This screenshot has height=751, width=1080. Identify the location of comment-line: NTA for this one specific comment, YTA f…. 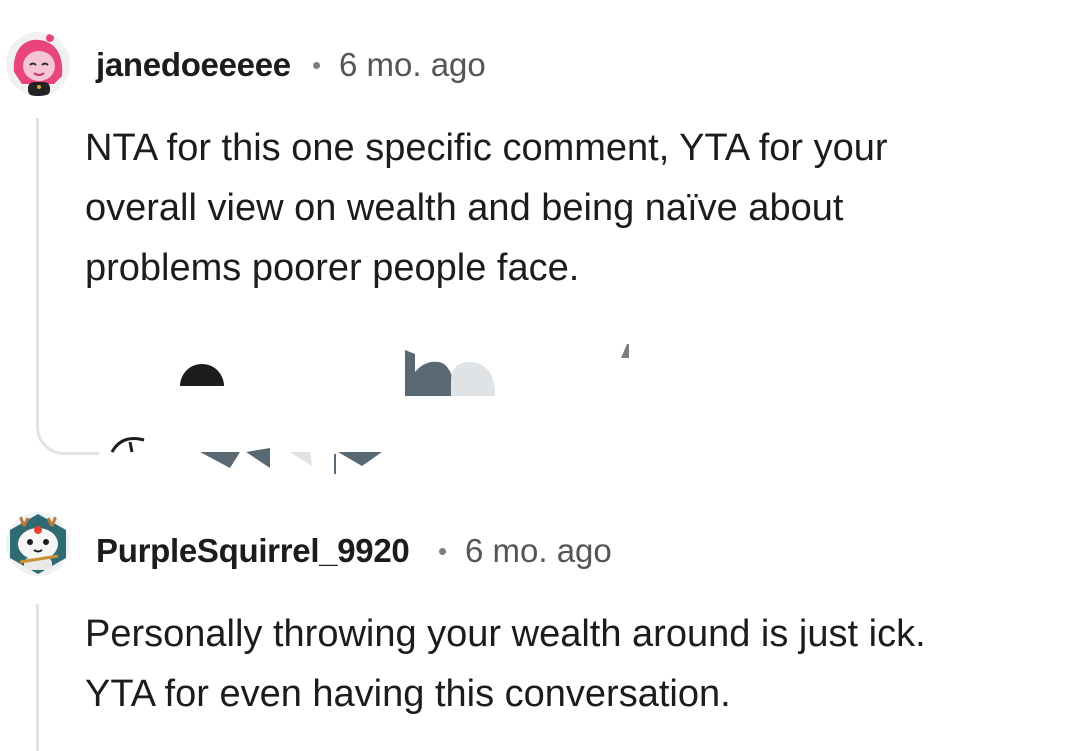
(486, 148).